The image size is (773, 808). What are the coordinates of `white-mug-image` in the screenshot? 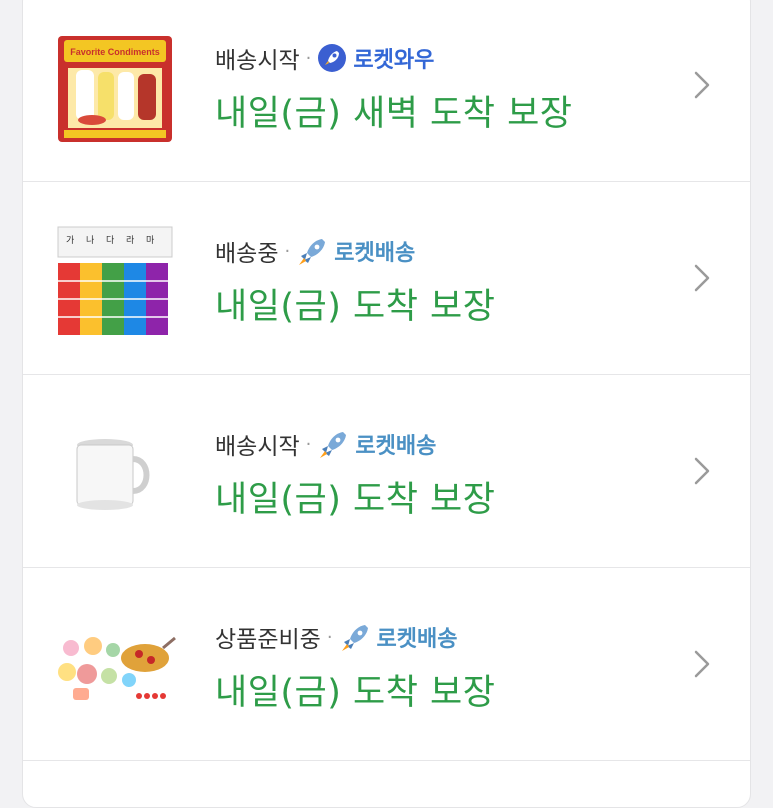 It's located at (113, 474).